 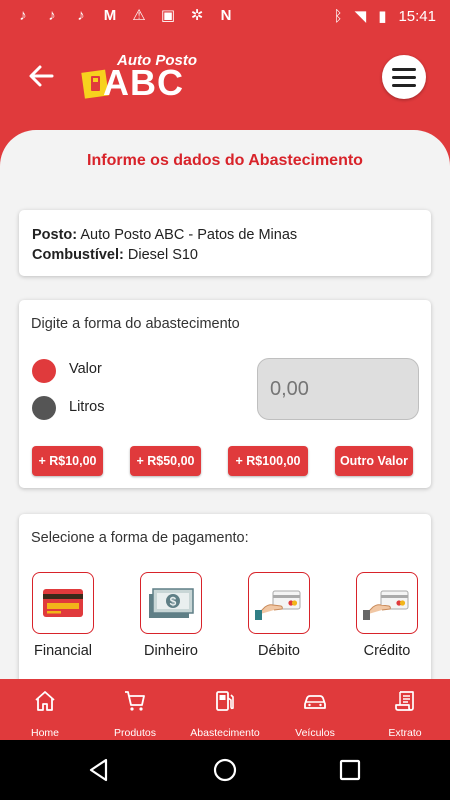 I want to click on app-icon: ✲, so click(x=197, y=15).